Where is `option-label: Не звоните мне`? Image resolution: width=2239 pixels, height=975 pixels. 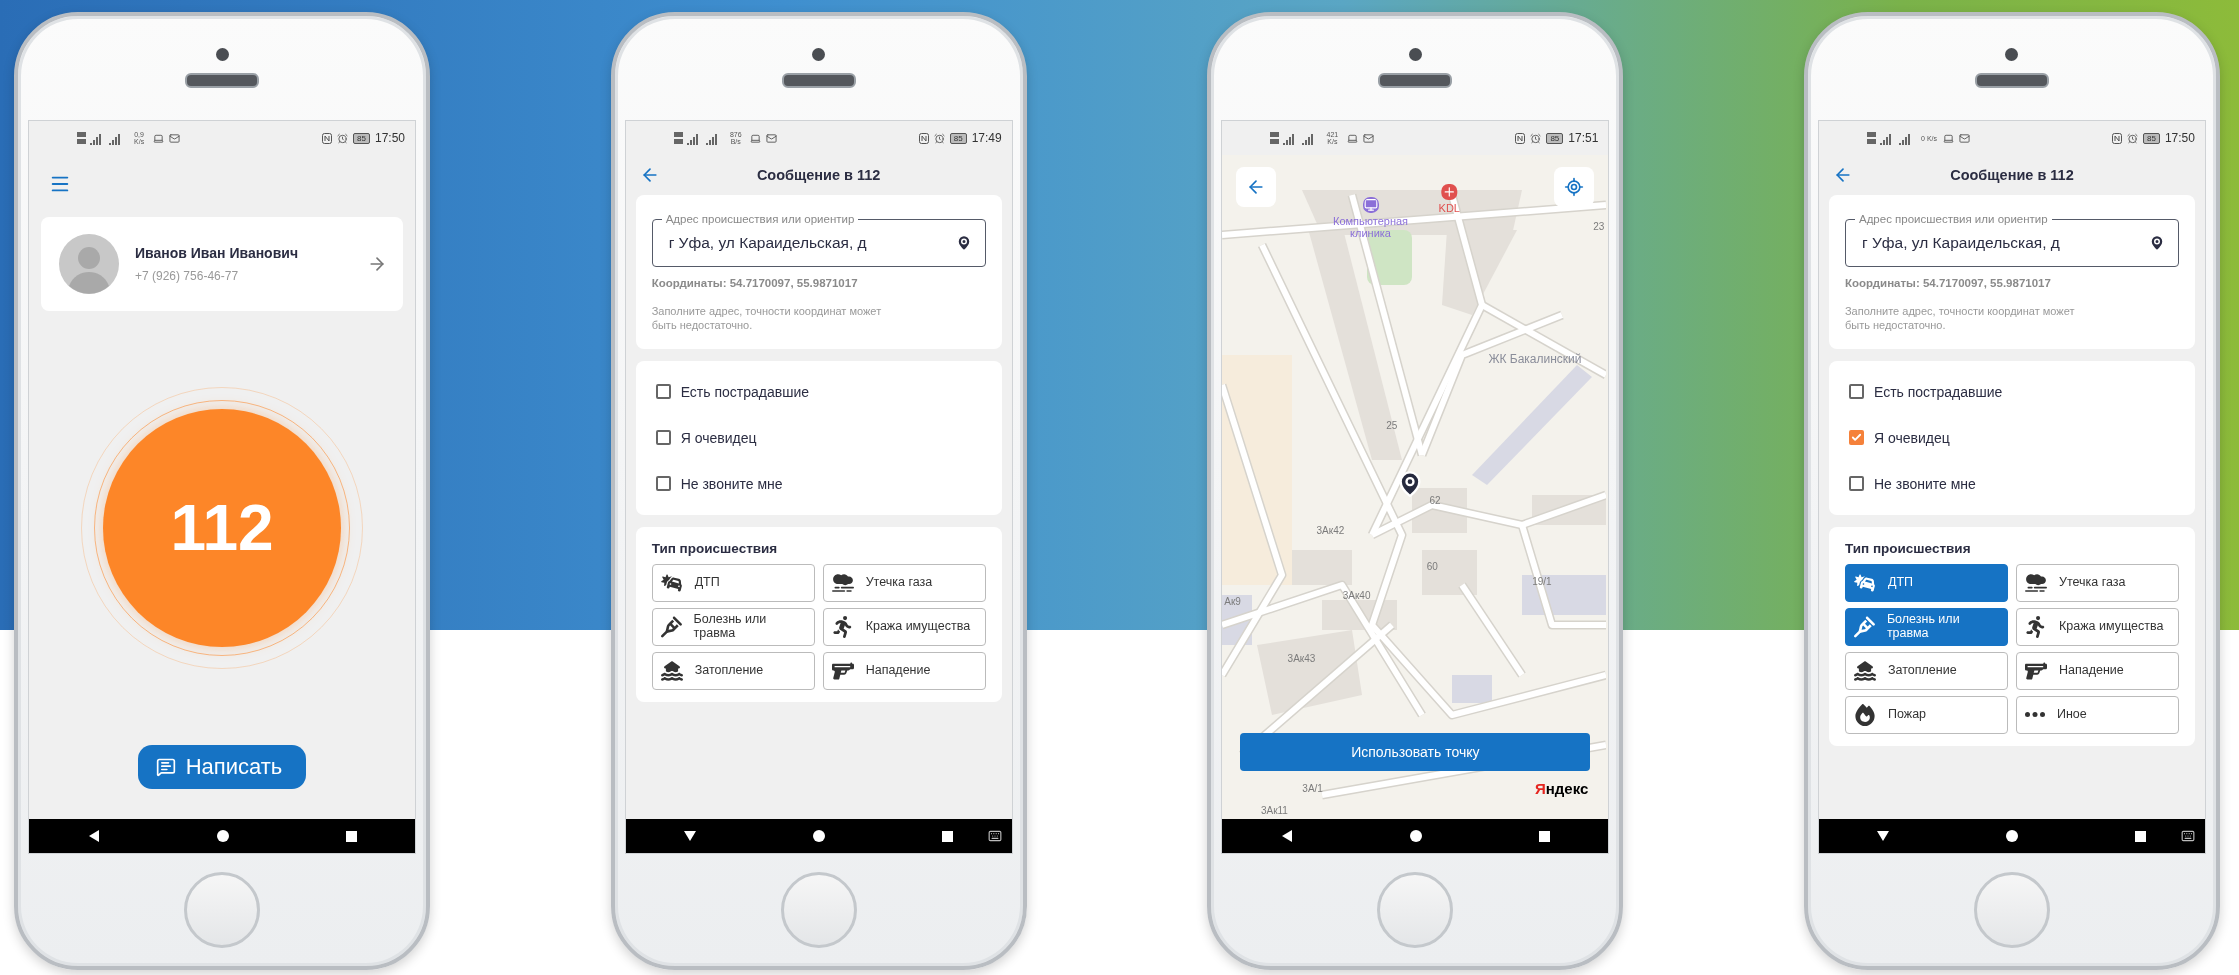 option-label: Не звоните мне is located at coordinates (731, 483).